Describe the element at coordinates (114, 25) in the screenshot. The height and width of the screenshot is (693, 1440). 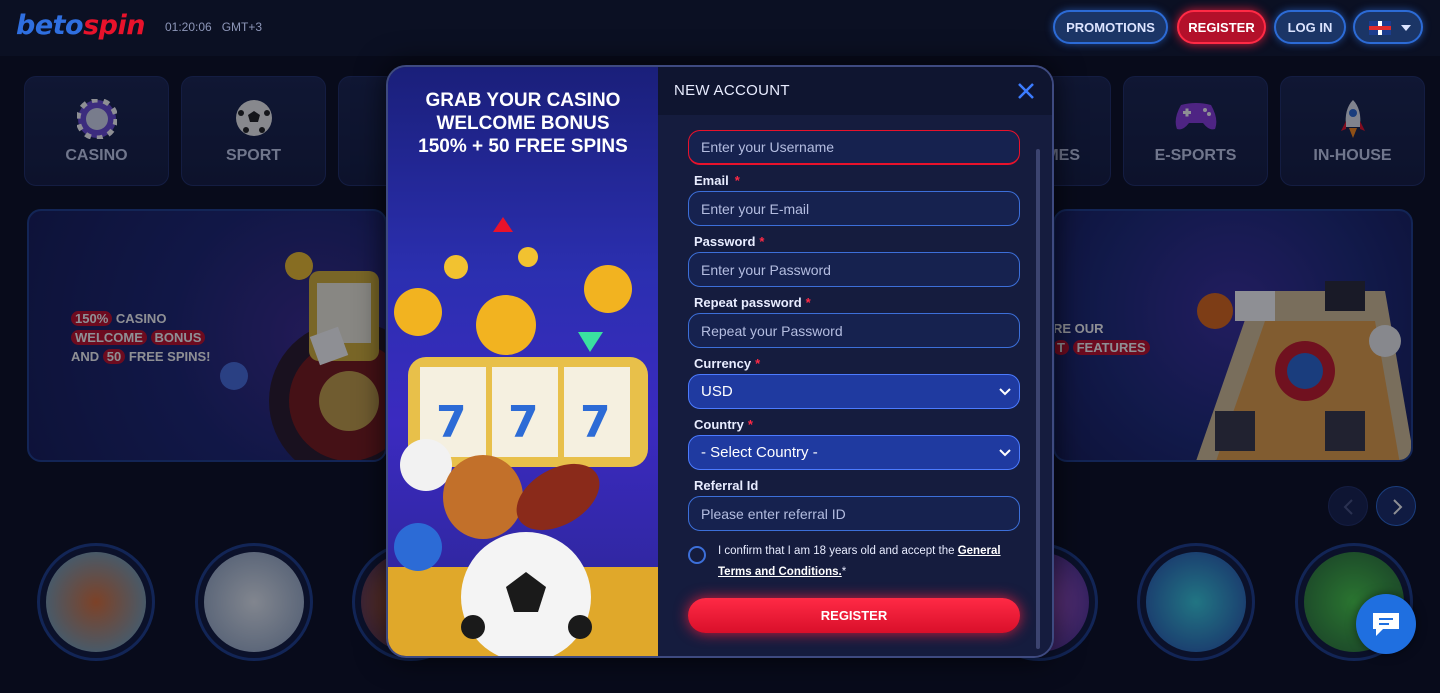
I see `logo-part-spin: spin` at that location.